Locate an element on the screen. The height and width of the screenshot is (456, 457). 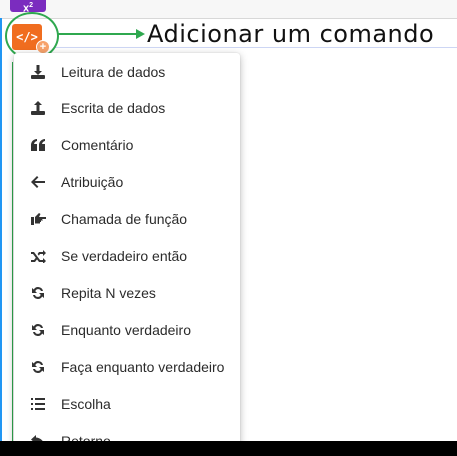
bottom-bar is located at coordinates (228, 448).